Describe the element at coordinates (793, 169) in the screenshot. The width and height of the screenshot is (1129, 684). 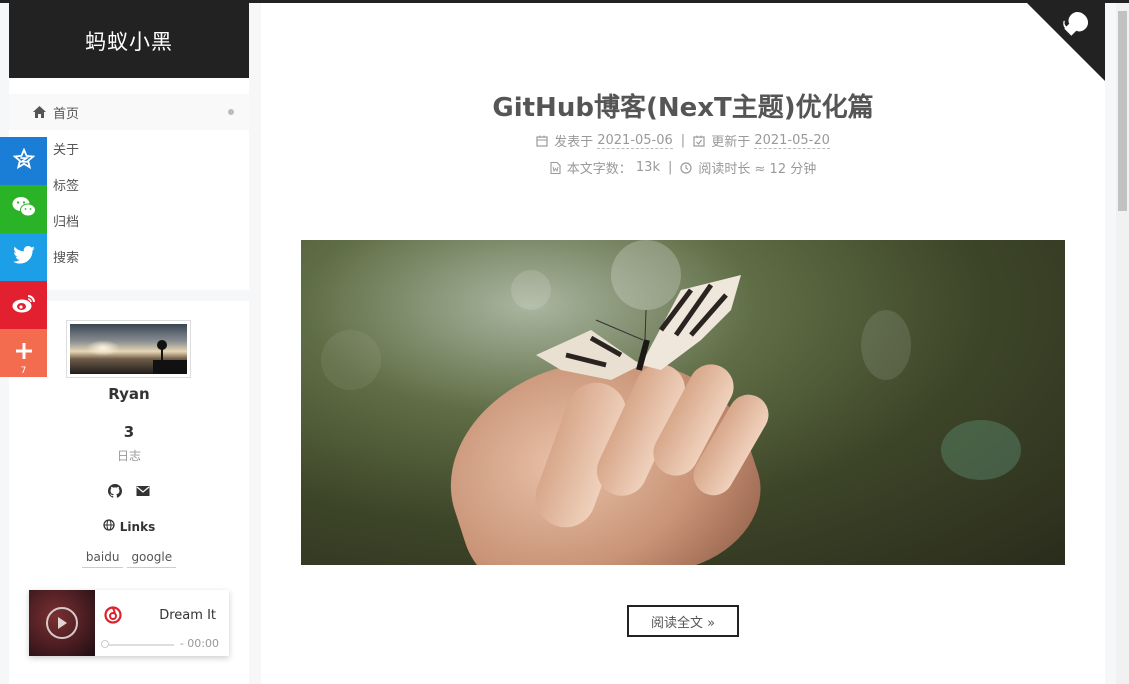
I see `readtime-value: 12 分钟` at that location.